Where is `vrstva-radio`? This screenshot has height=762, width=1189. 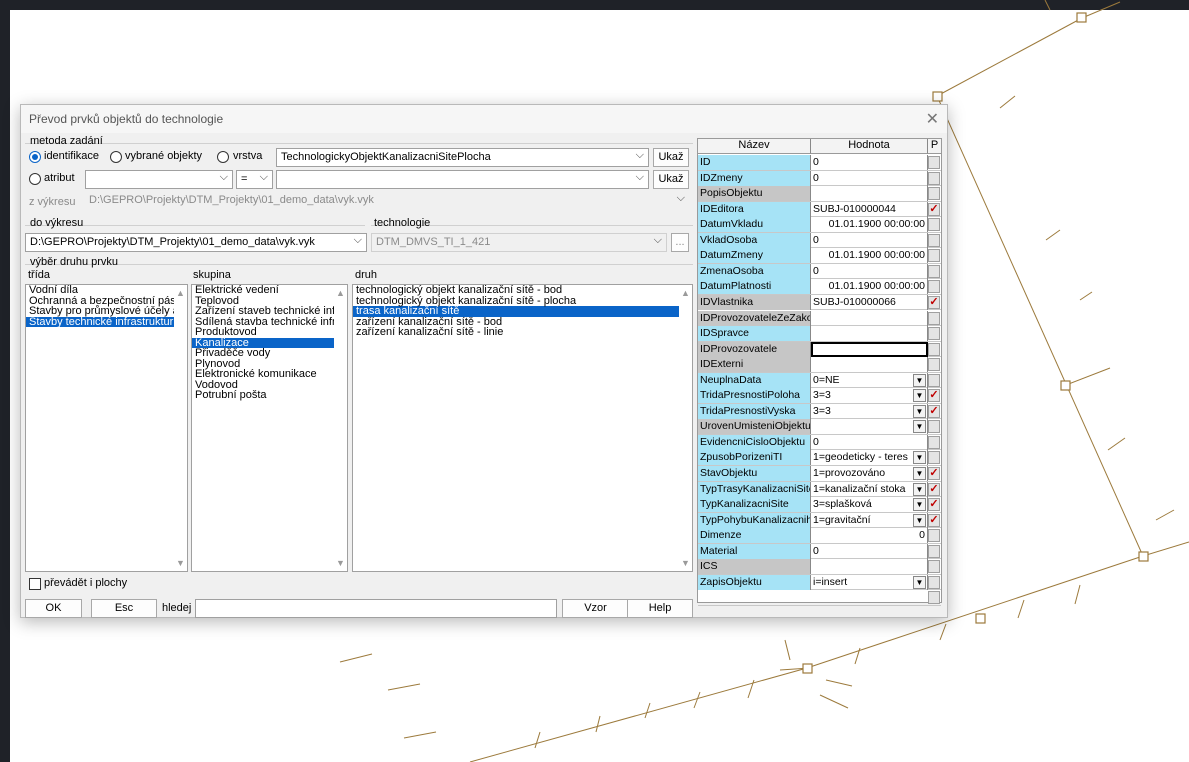 vrstva-radio is located at coordinates (223, 157).